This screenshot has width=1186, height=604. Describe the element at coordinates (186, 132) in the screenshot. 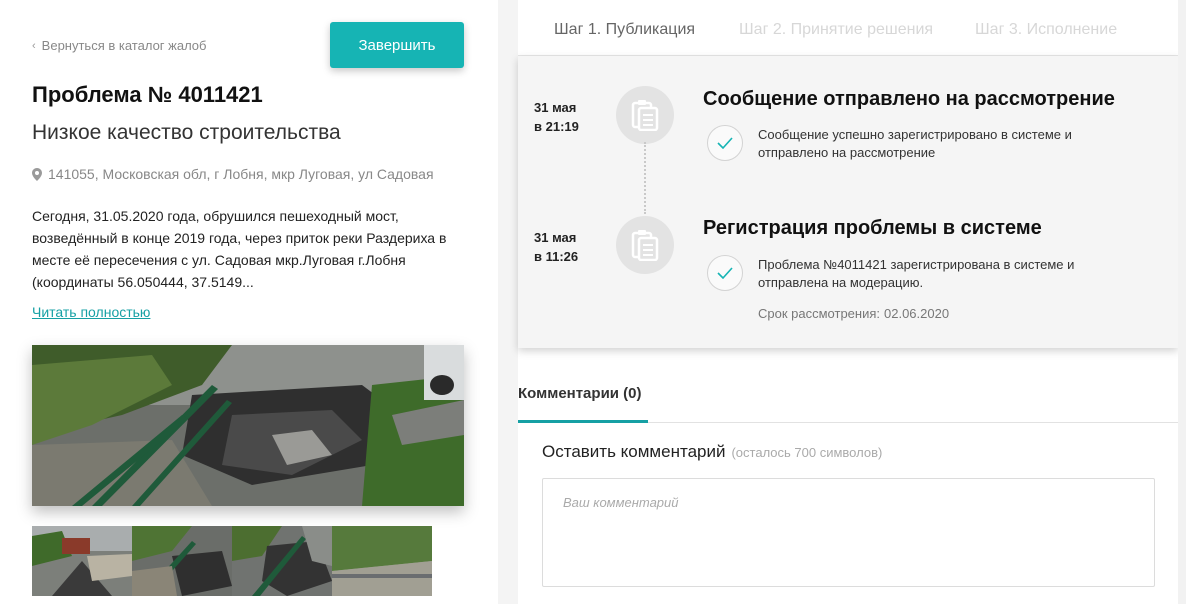

I see `problem-category: Низкое качество строительства` at that location.